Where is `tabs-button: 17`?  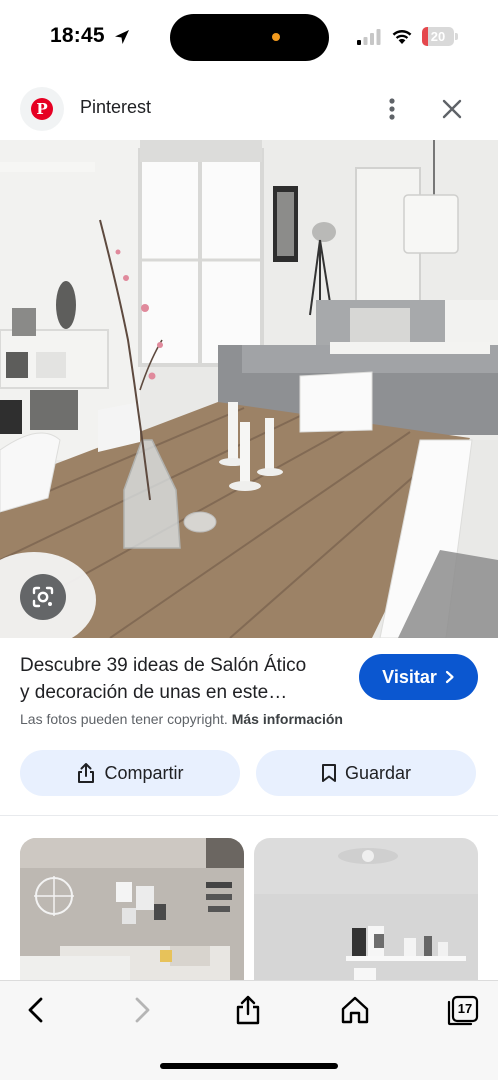 tabs-button: 17 is located at coordinates (463, 1010).